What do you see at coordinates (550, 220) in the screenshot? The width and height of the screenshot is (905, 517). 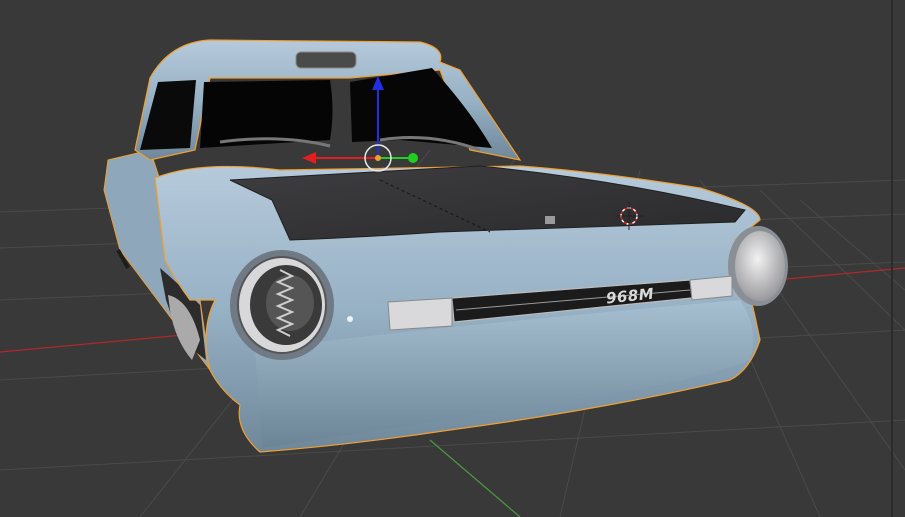 I see `hood-latch` at bounding box center [550, 220].